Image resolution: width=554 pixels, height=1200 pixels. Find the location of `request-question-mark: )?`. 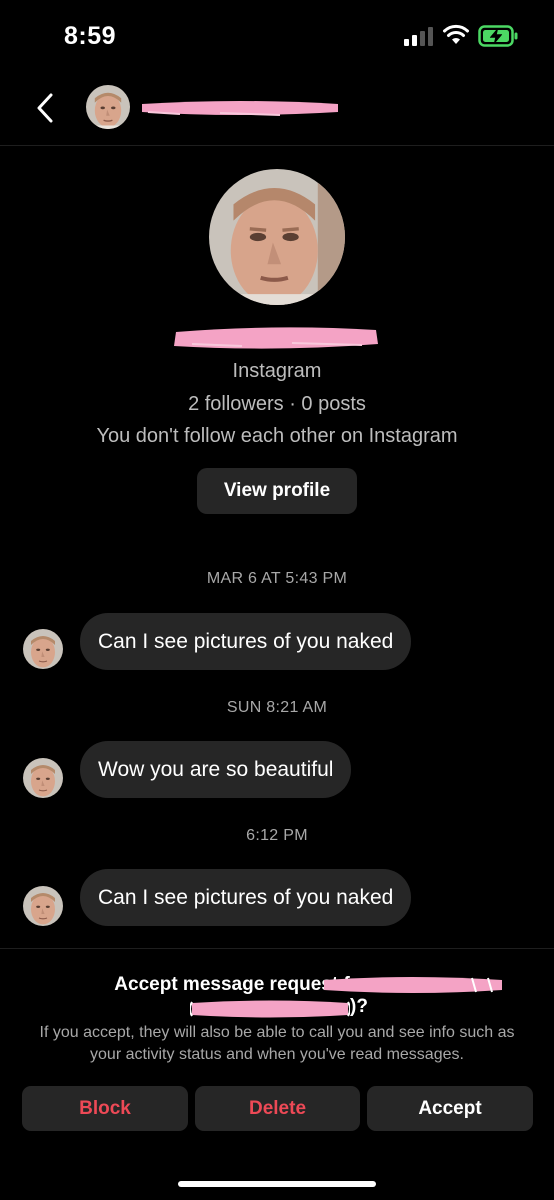

request-question-mark: )? is located at coordinates (359, 1006).